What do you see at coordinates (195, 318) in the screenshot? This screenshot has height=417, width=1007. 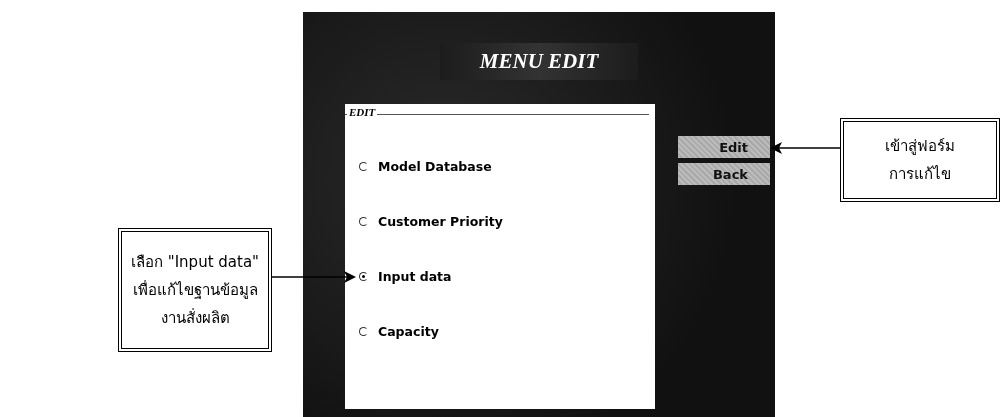 I see `callout-text: งานสั่งผลิต` at bounding box center [195, 318].